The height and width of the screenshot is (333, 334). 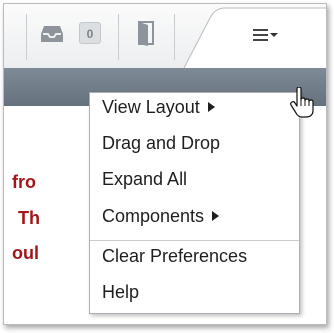 What do you see at coordinates (175, 256) in the screenshot?
I see `menu-item-label: Clear Preferences` at bounding box center [175, 256].